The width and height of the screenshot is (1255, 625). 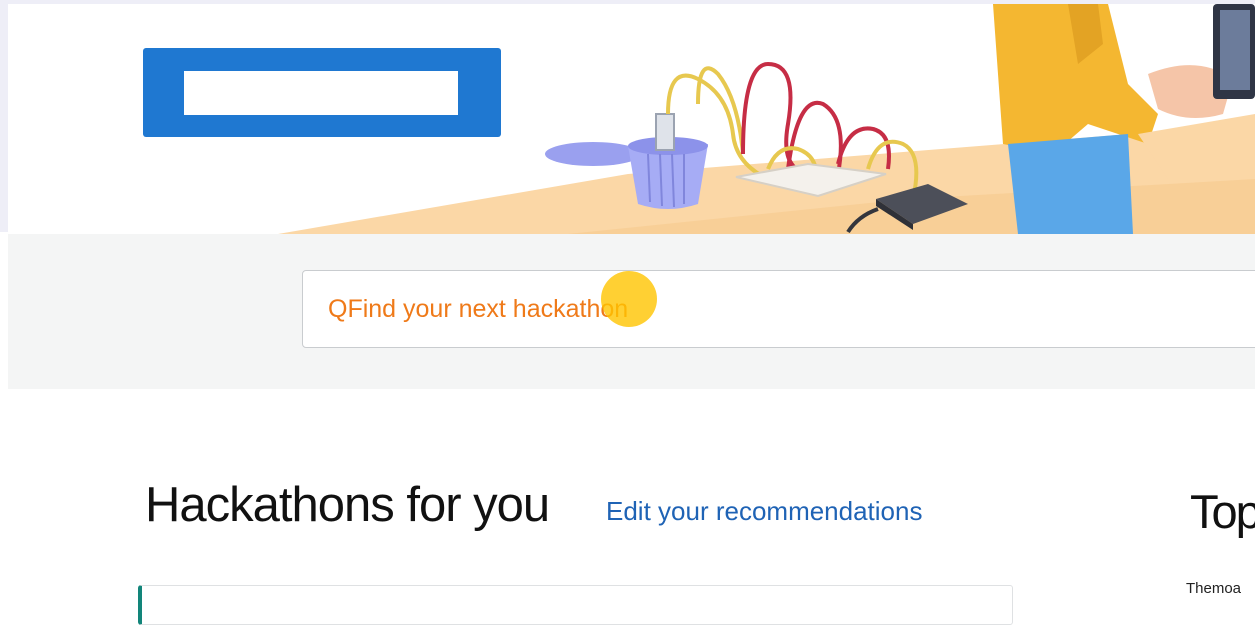 I want to click on site-logo, so click(x=322, y=92).